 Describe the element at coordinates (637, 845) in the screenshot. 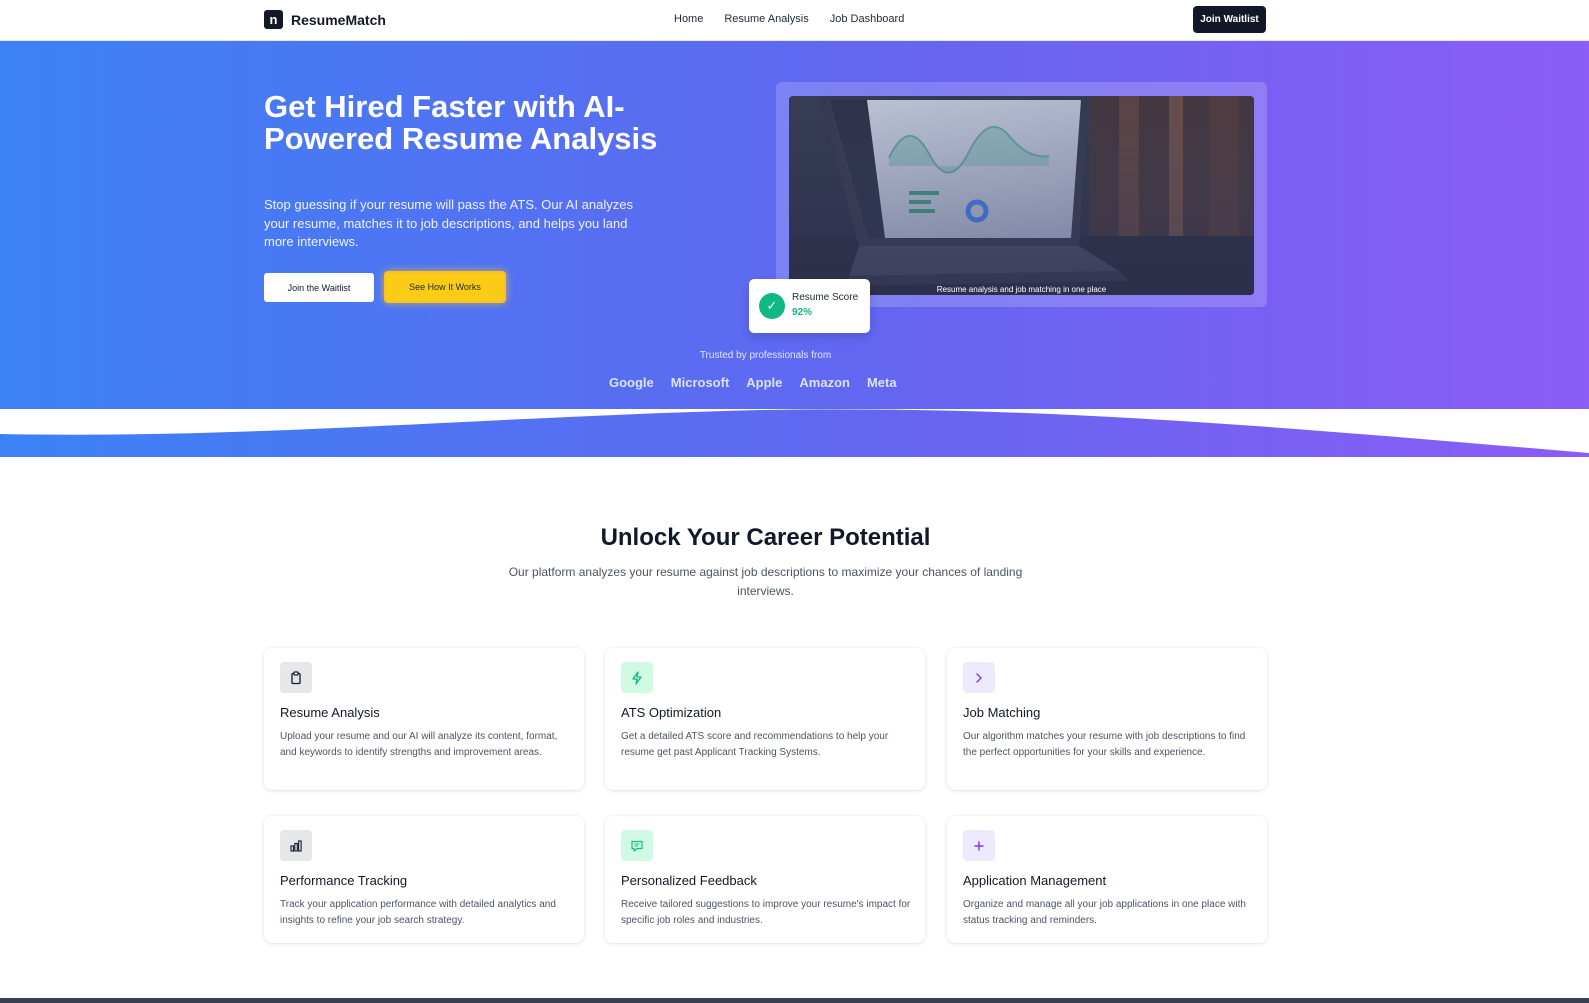

I see `message-icon` at that location.